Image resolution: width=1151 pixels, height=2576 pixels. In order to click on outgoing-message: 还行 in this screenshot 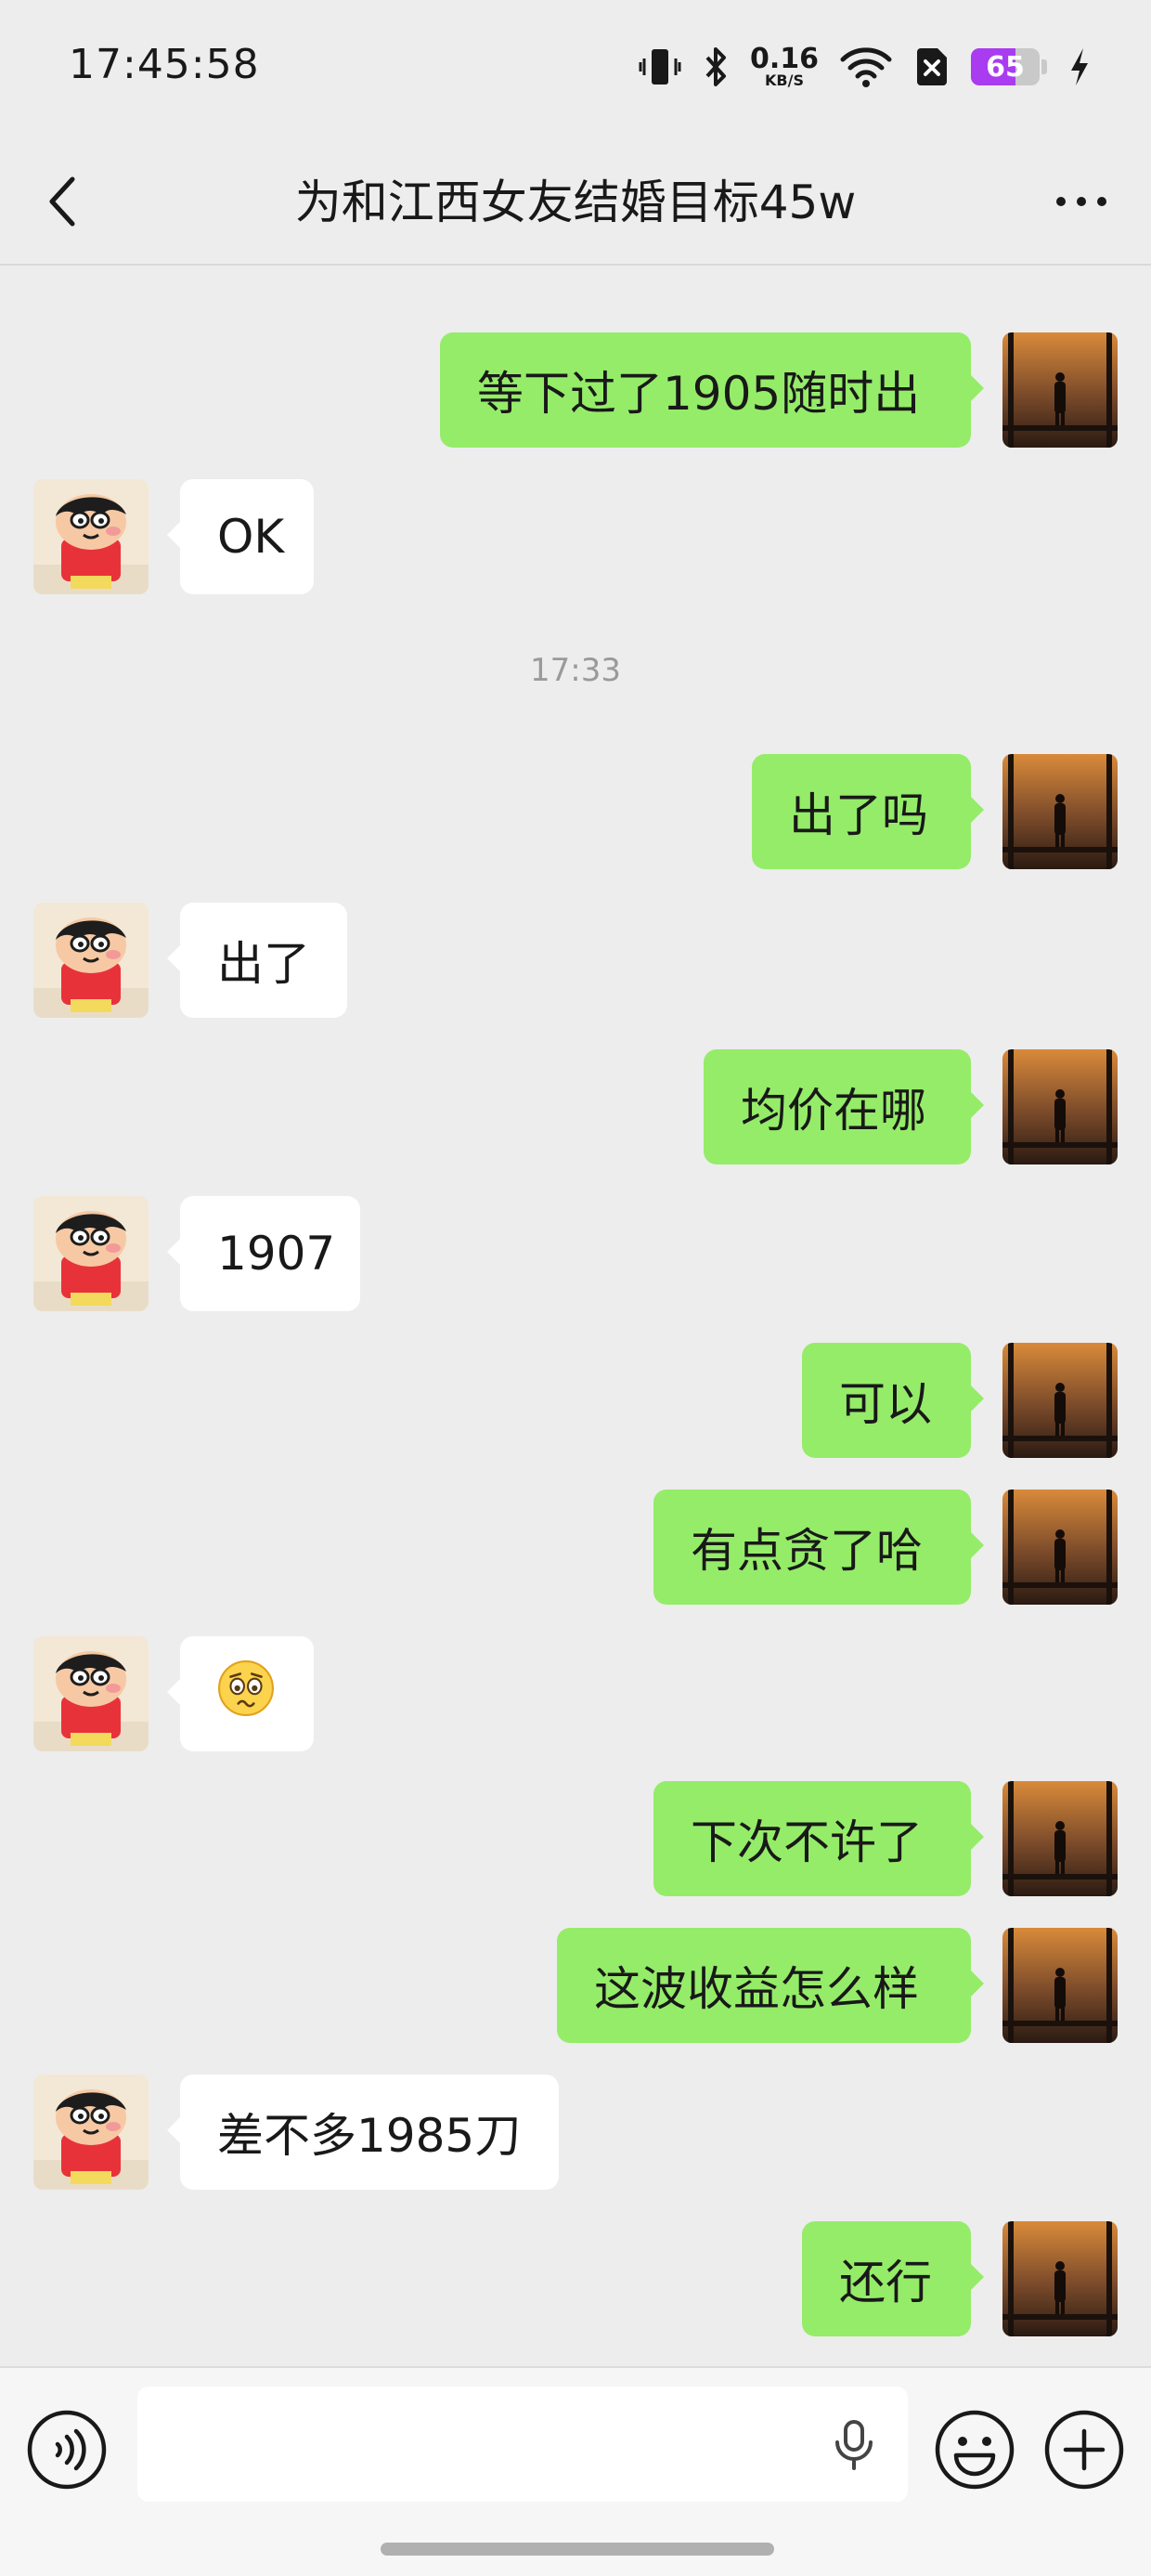, I will do `click(575, 2279)`.